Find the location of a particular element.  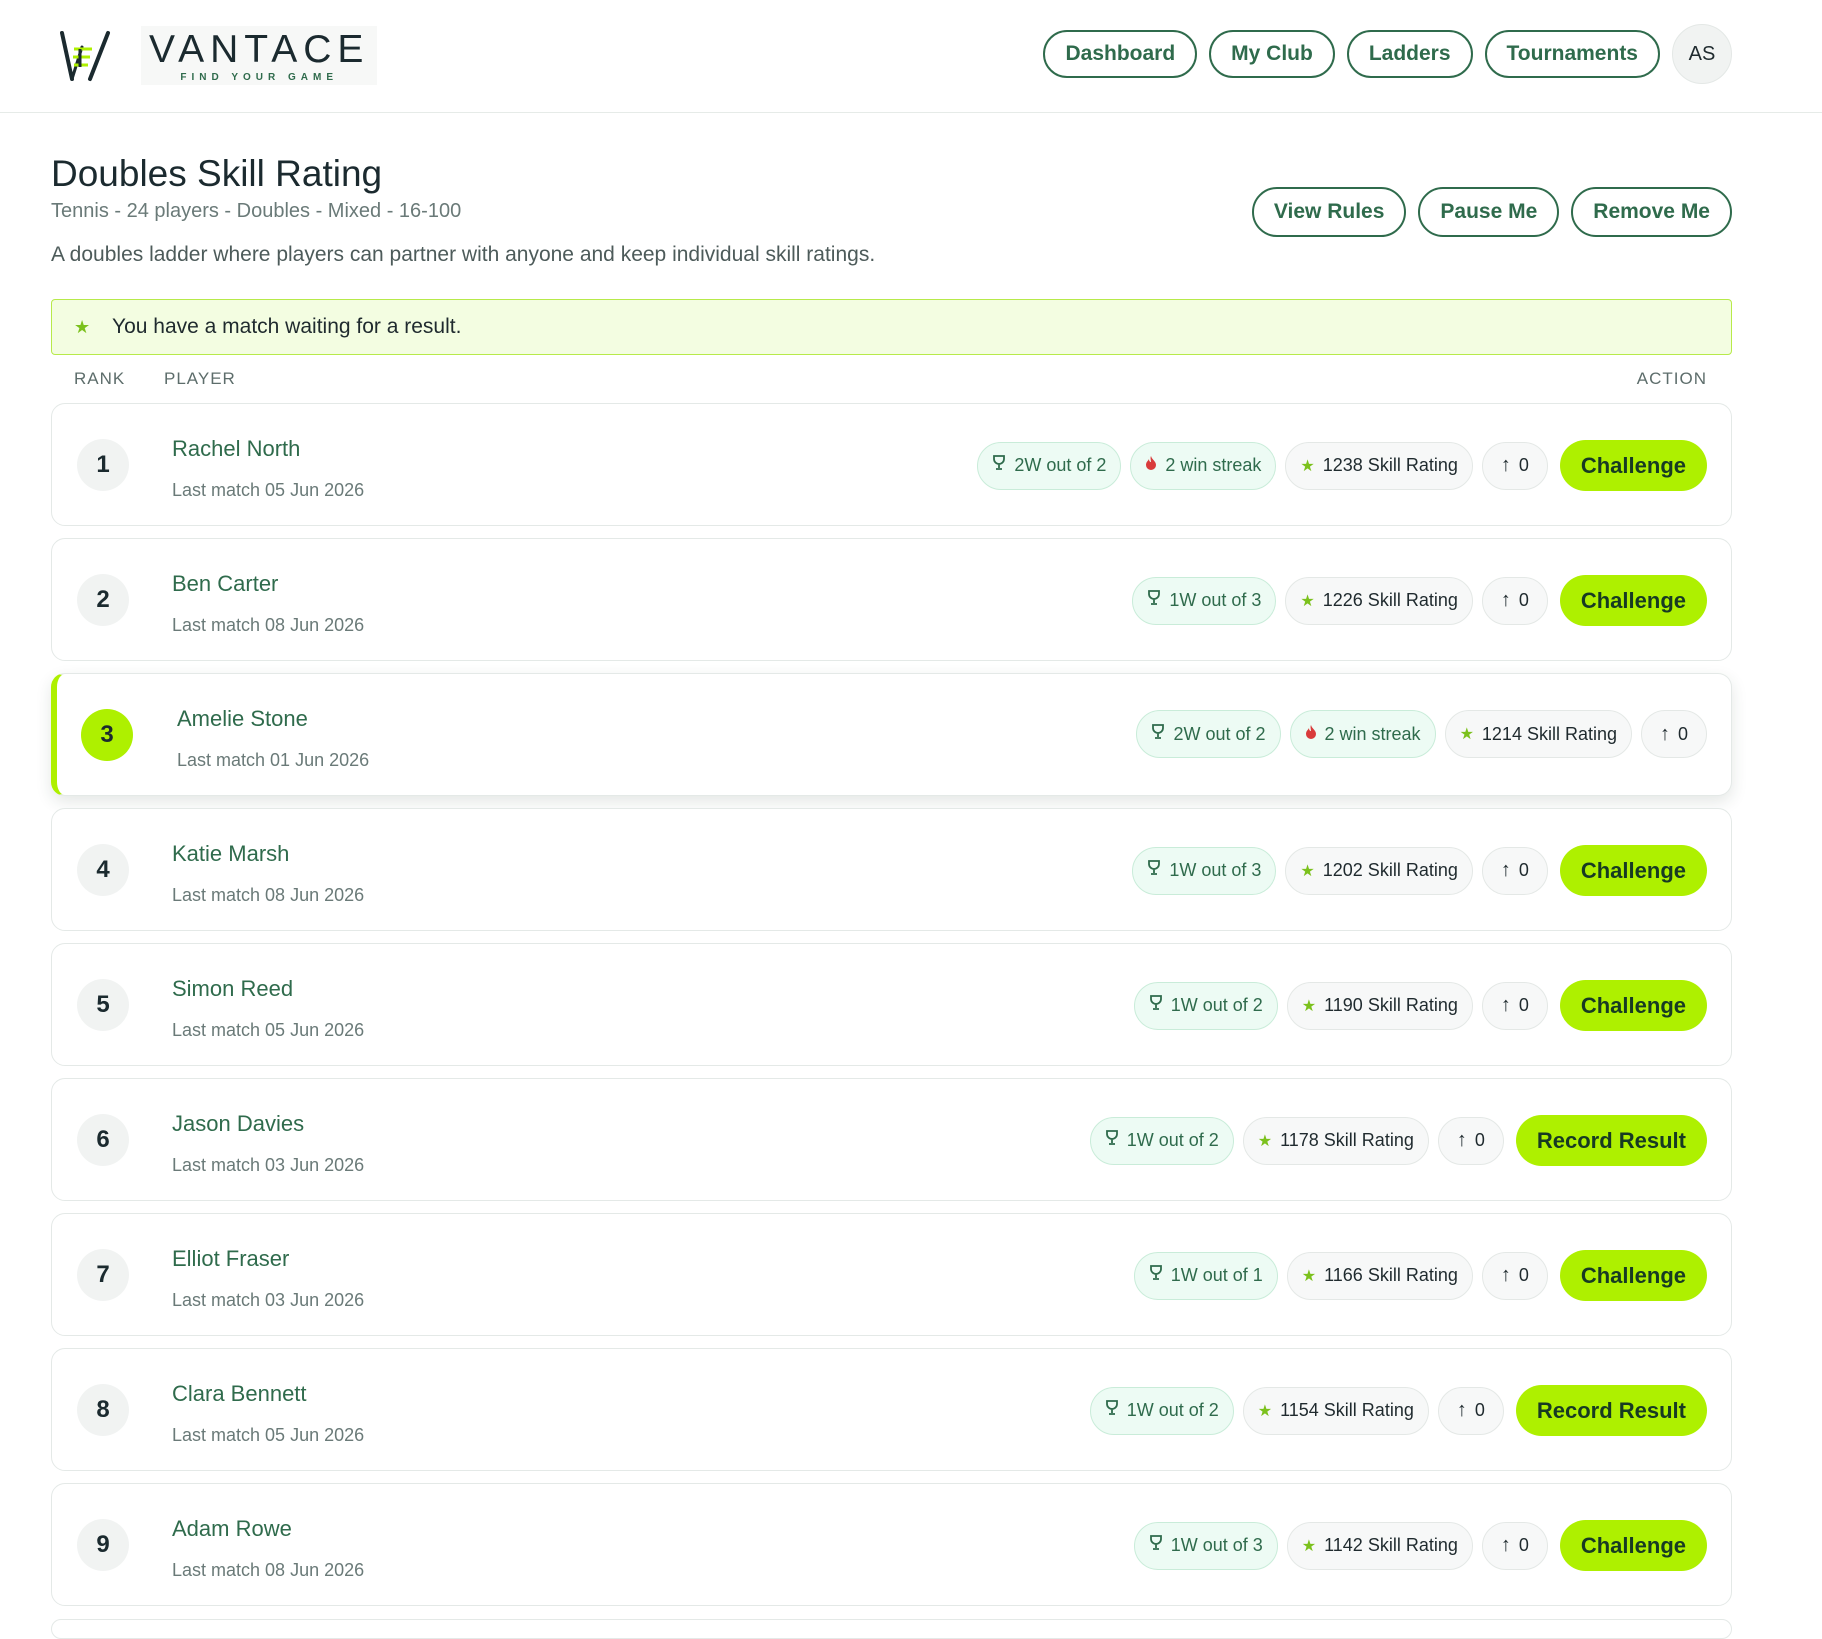

pause-me-button: Pause Me is located at coordinates (1489, 212).